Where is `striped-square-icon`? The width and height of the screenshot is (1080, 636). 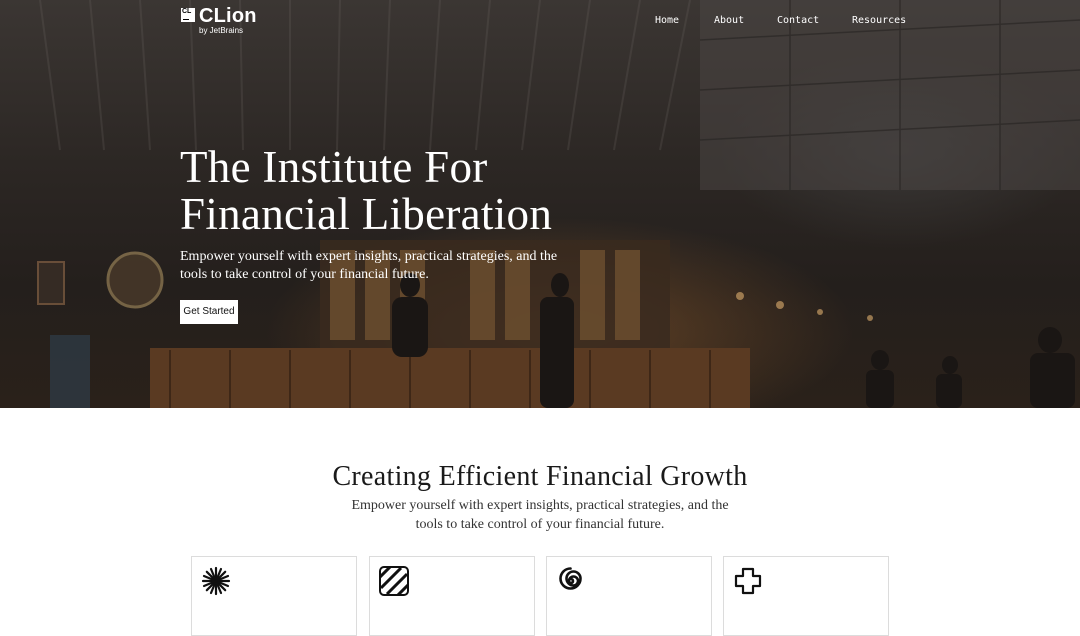
striped-square-icon is located at coordinates (394, 581).